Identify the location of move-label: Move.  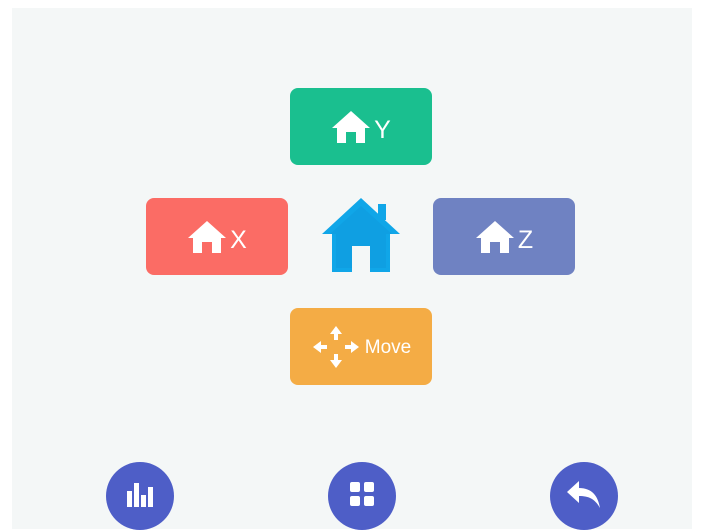
(388, 347).